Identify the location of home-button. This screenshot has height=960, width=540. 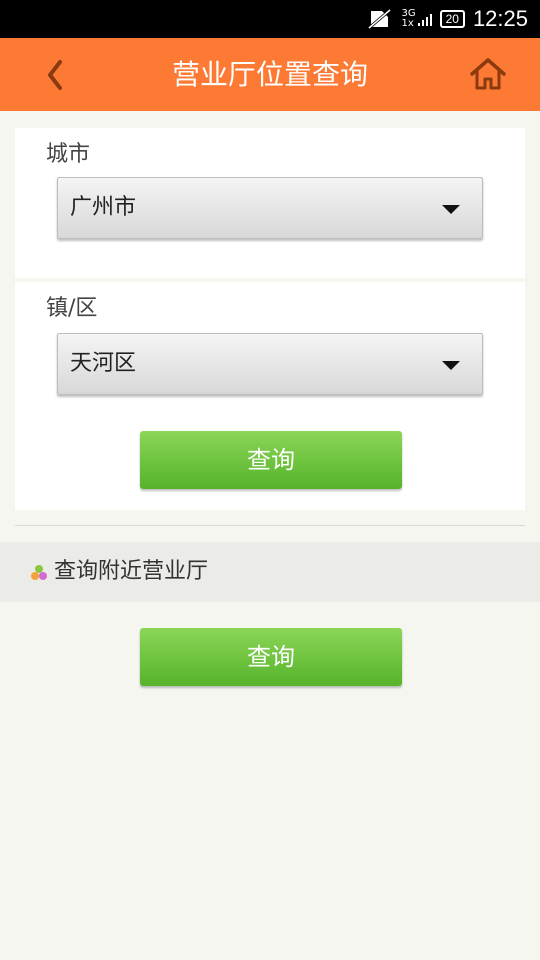
(488, 74).